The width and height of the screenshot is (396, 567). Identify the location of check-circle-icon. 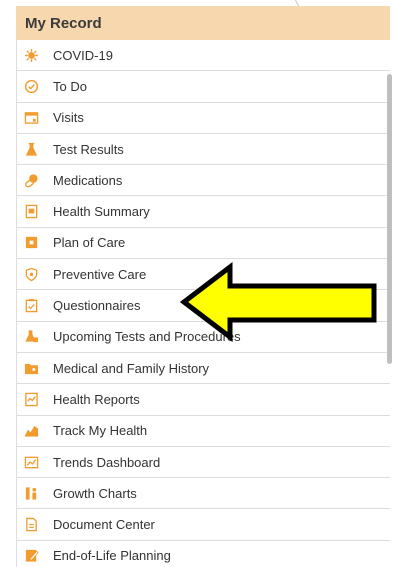
(31, 86).